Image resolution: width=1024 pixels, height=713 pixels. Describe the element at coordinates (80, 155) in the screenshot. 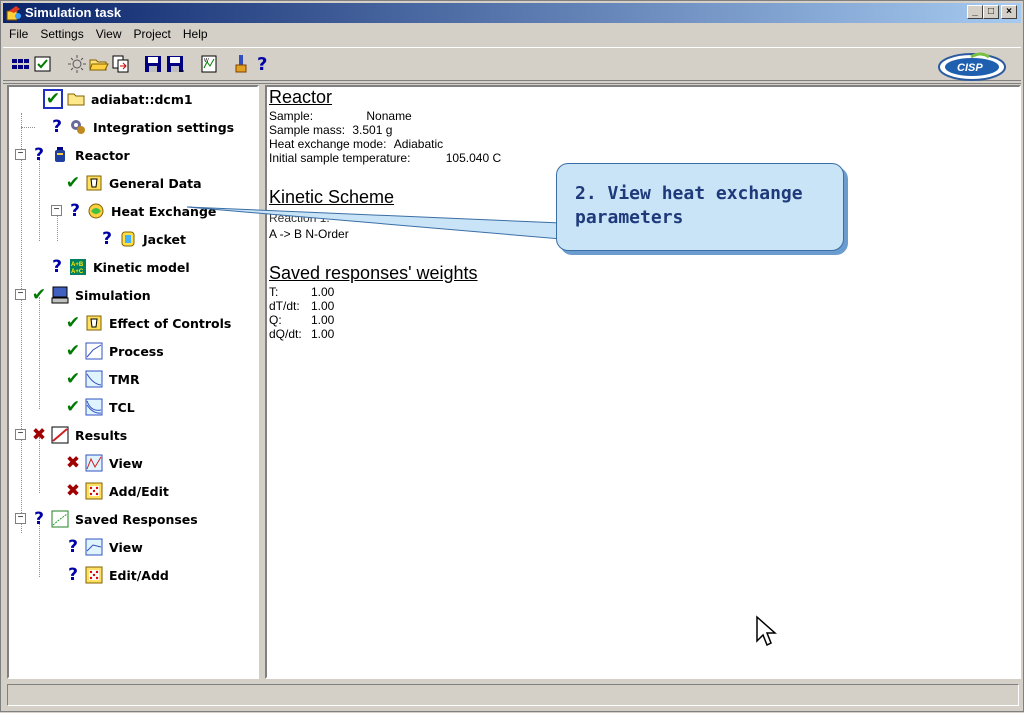

I see `tree-node-reactor: ? Reactor` at that location.